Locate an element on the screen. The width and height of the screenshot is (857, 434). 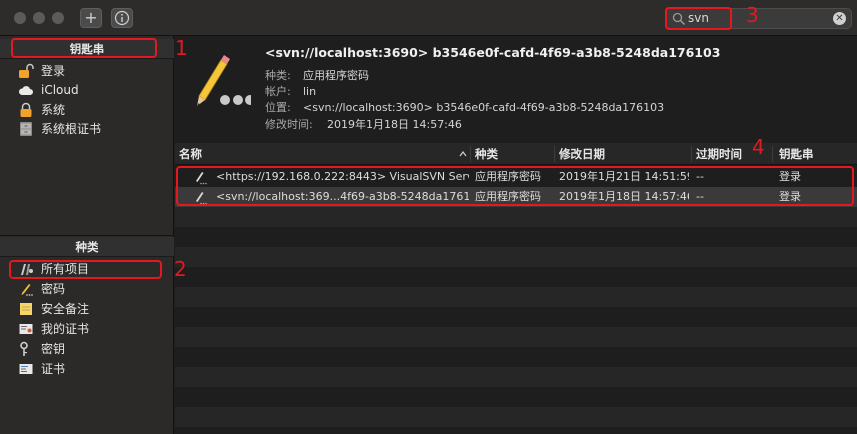
sidebar-item-label: iCloud is located at coordinates (60, 90).